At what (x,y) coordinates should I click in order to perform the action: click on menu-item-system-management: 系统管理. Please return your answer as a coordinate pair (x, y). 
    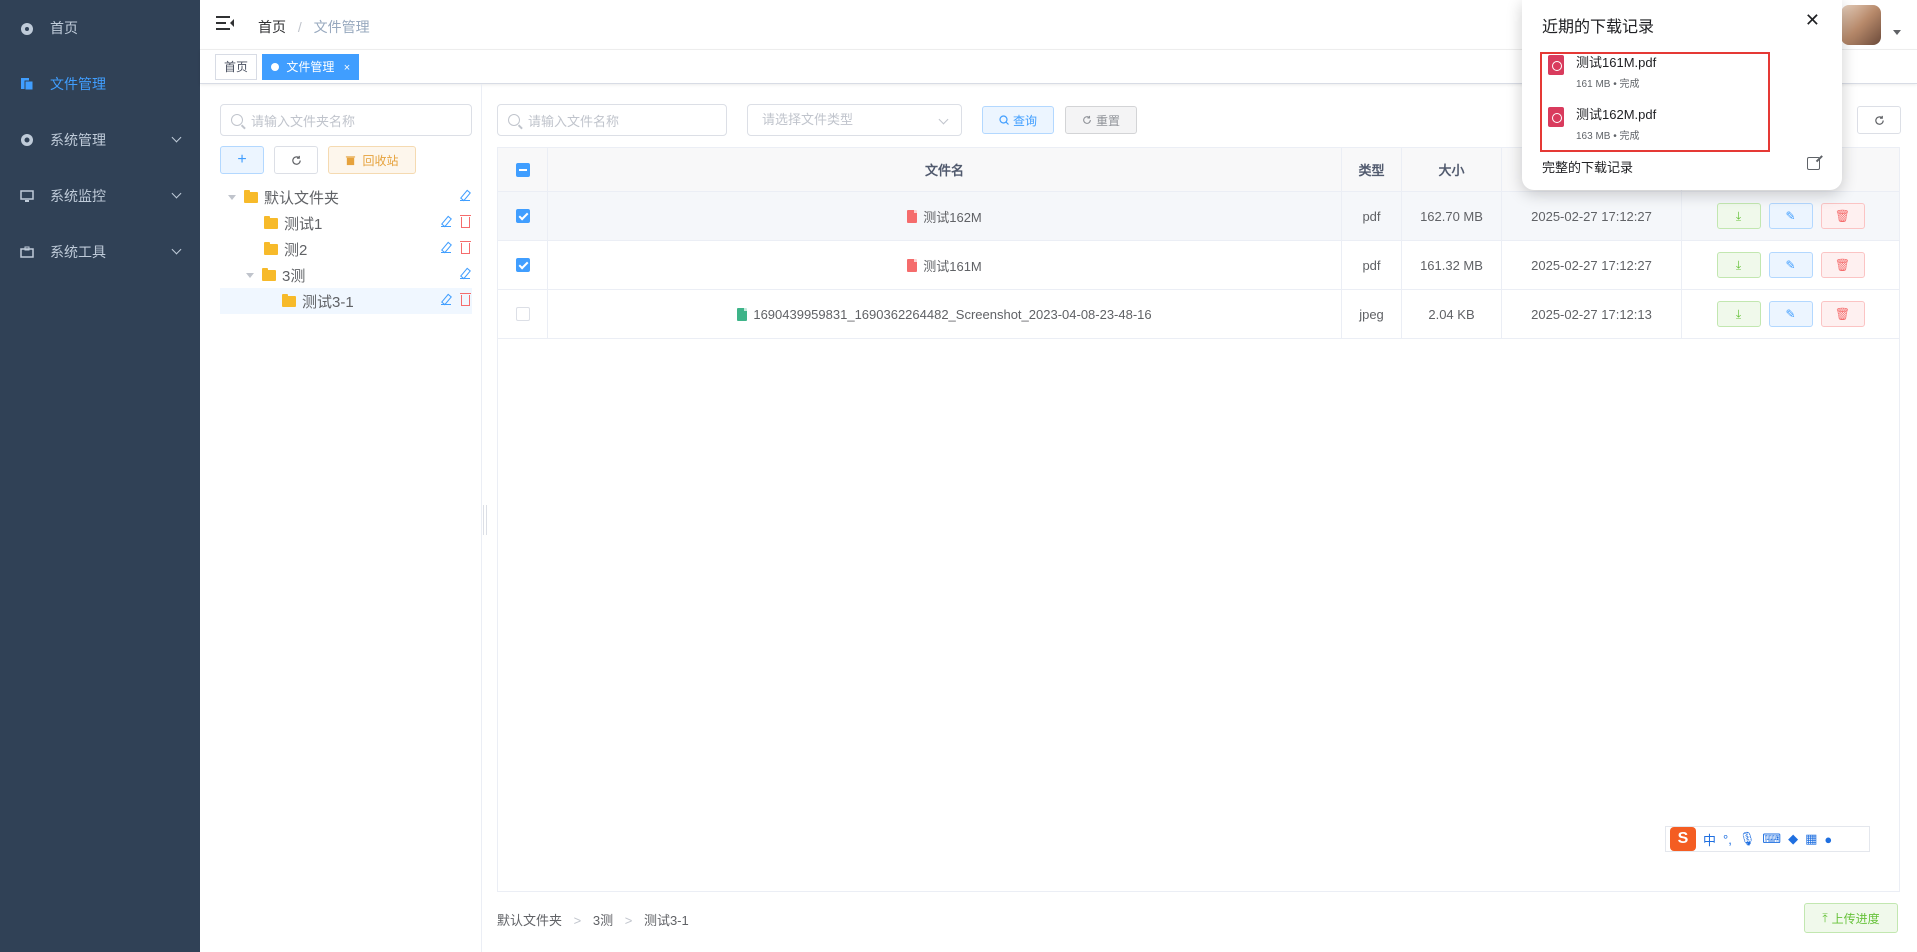
    Looking at the image, I should click on (100, 140).